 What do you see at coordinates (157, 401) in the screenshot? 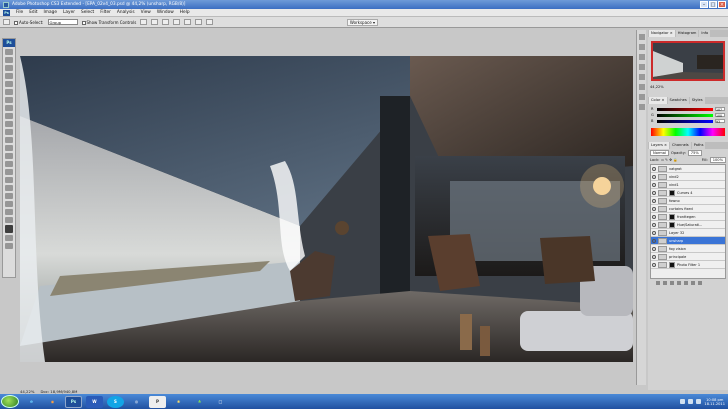
I see `taskbar-app-p: P` at bounding box center [157, 401].